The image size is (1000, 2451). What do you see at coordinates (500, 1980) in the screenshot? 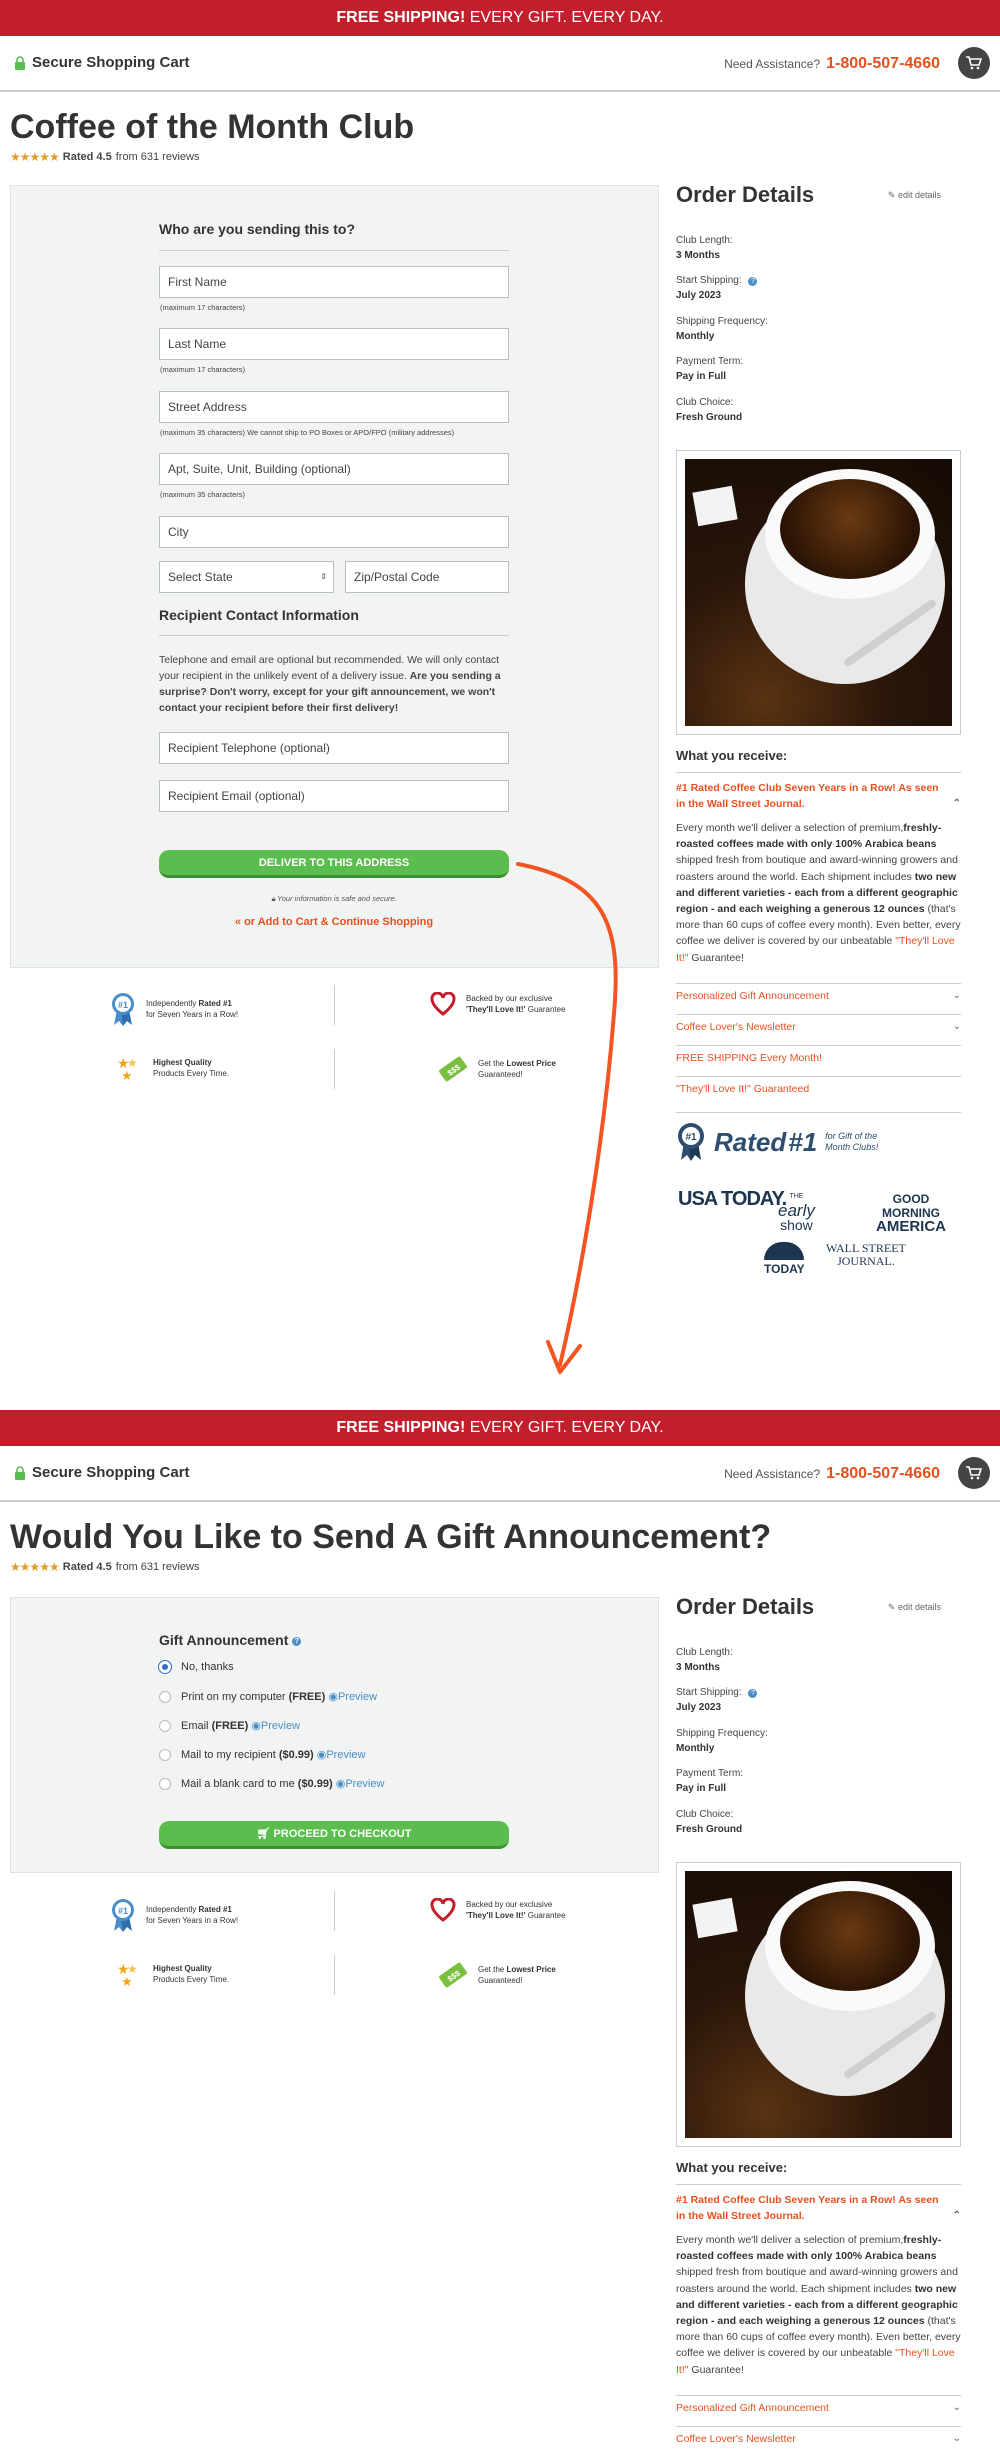
I see `price-post: Guaranteed!` at bounding box center [500, 1980].